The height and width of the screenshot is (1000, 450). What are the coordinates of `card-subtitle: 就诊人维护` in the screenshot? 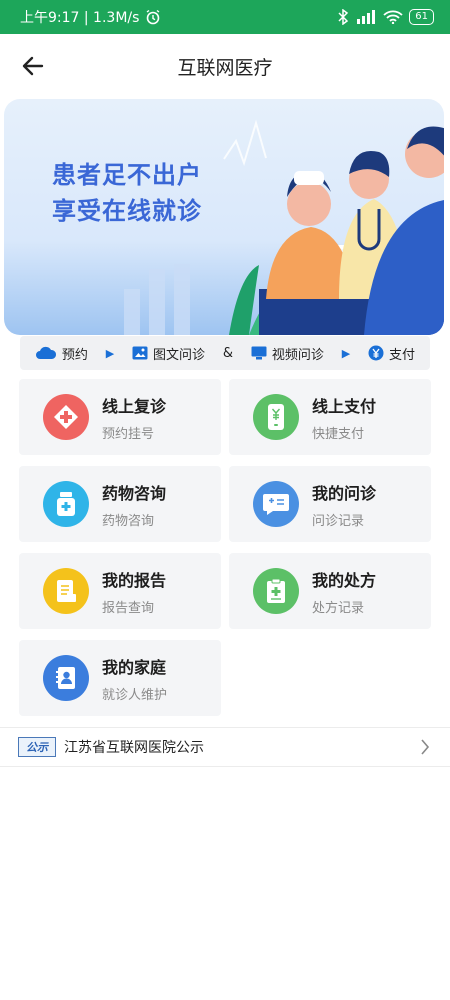 It's located at (135, 695).